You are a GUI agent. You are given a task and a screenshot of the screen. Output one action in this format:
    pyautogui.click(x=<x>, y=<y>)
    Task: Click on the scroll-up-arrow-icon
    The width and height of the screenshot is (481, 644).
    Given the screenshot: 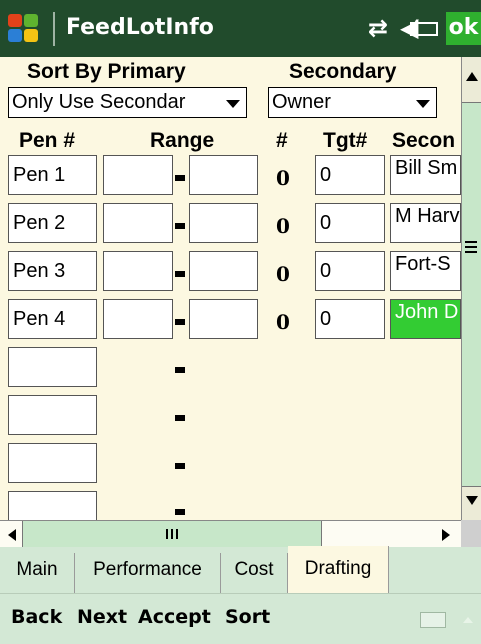 What is the action you would take?
    pyautogui.click(x=472, y=77)
    